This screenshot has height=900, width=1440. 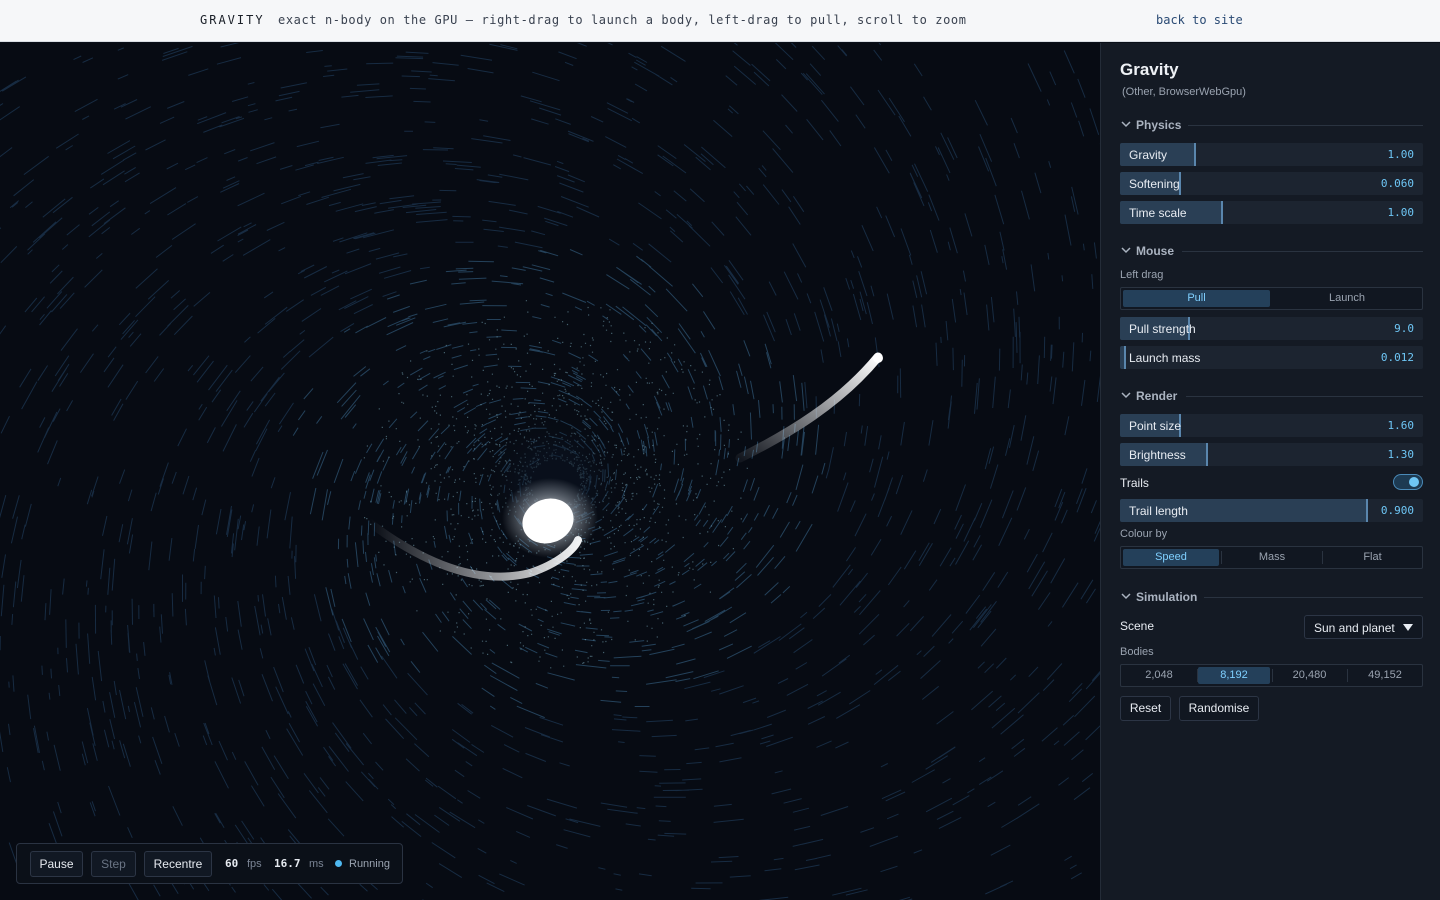 What do you see at coordinates (1372, 557) in the screenshot?
I see `colour-by-option-flat: Flat` at bounding box center [1372, 557].